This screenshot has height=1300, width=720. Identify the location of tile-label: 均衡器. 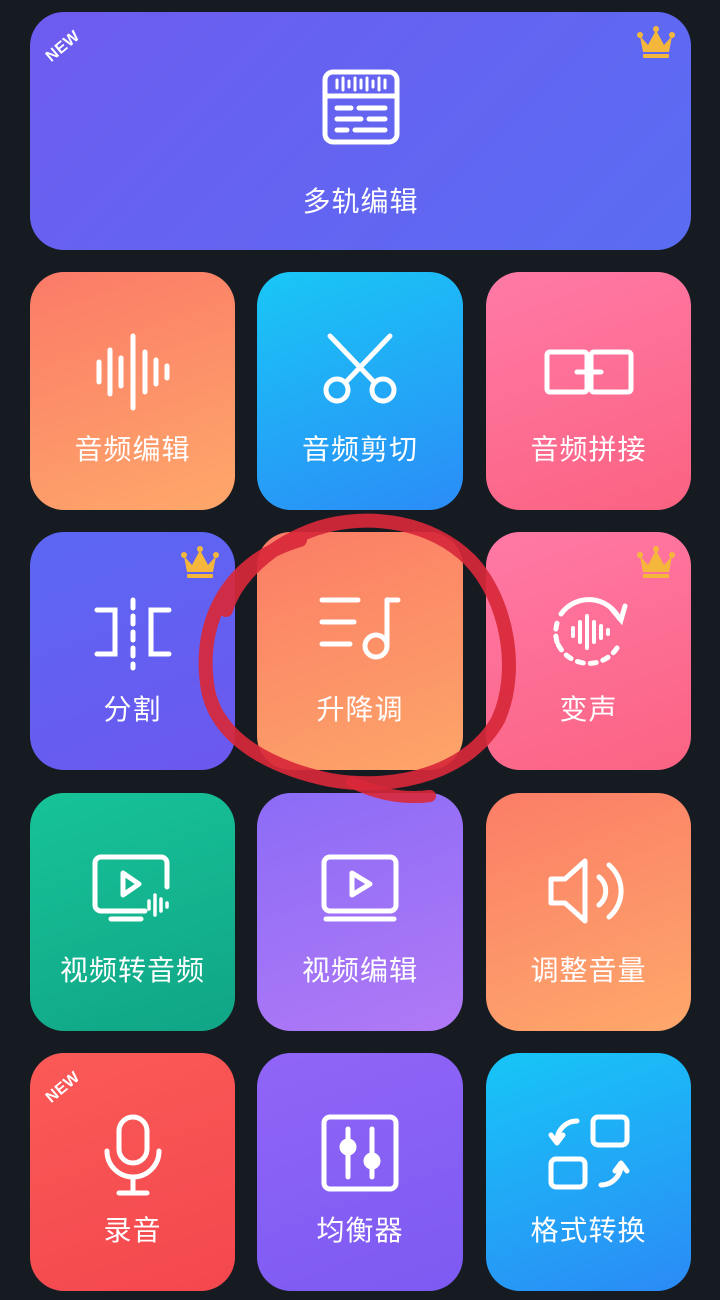
(360, 1230).